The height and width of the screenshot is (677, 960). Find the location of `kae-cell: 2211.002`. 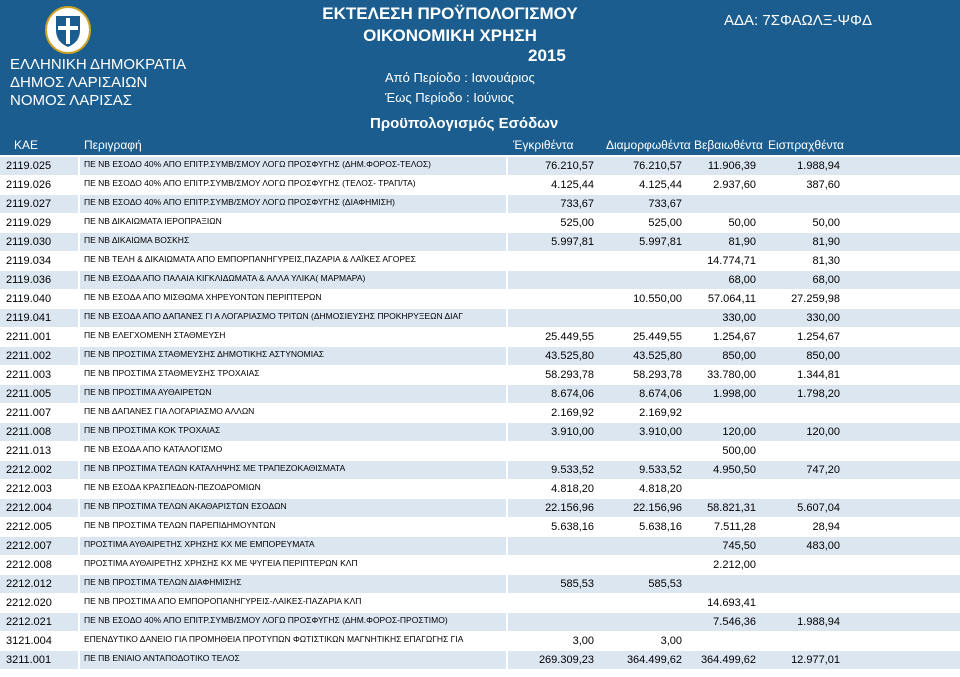

kae-cell: 2211.002 is located at coordinates (29, 356).